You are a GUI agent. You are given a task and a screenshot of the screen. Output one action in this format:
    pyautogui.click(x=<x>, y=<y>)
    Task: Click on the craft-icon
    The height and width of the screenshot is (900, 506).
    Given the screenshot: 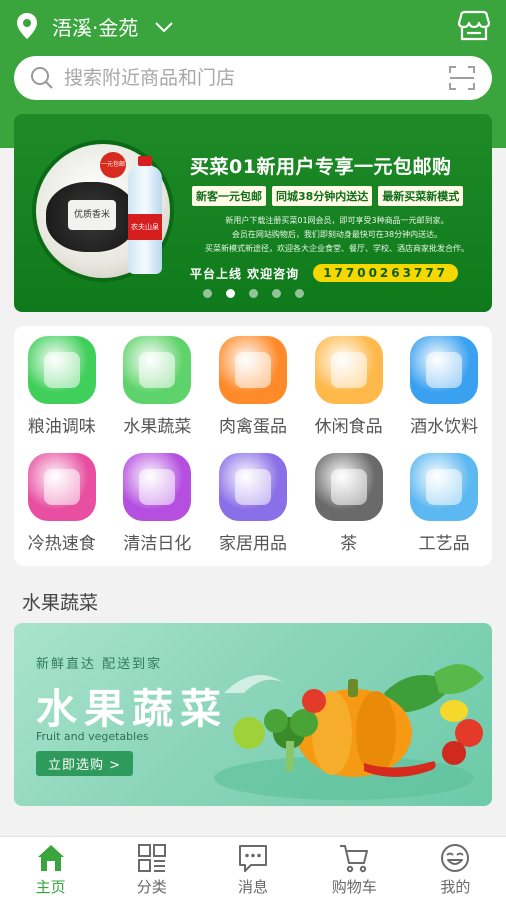 What is the action you would take?
    pyautogui.click(x=444, y=487)
    